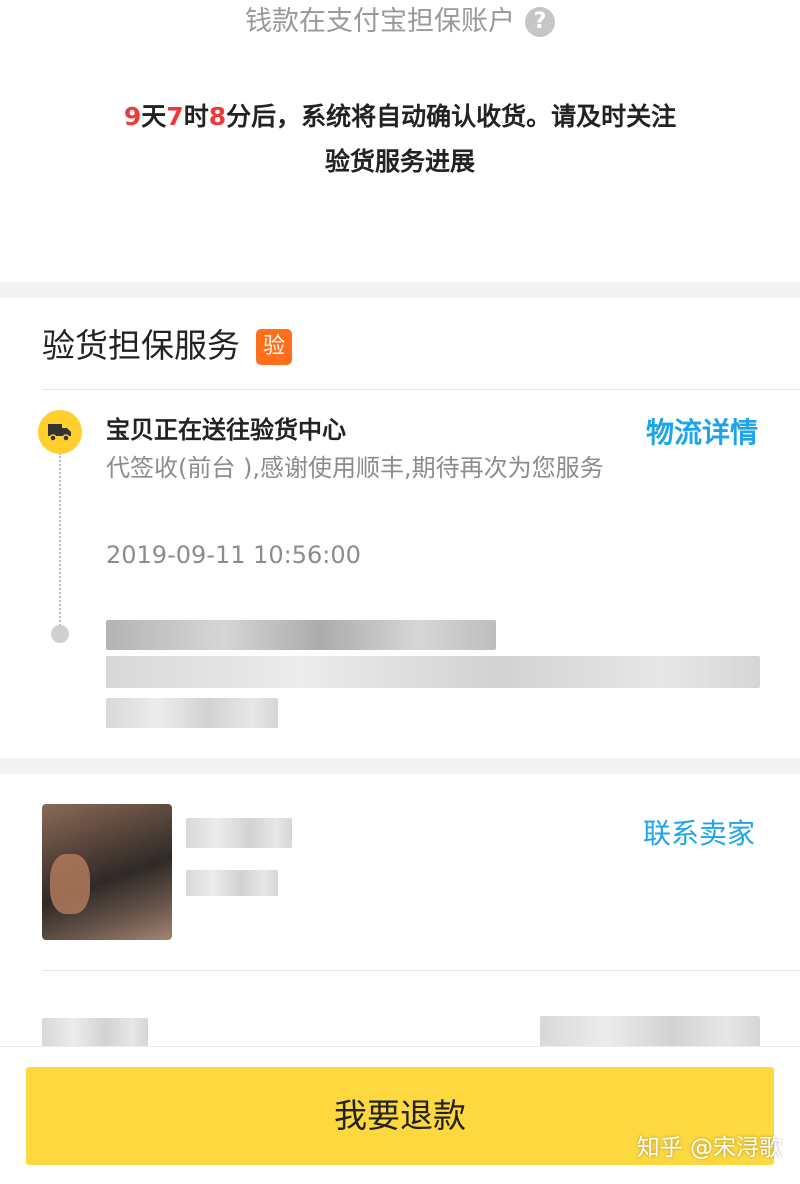 This screenshot has height=1184, width=800. I want to click on inspection-service-title: 验货担保服务验, so click(167, 346).